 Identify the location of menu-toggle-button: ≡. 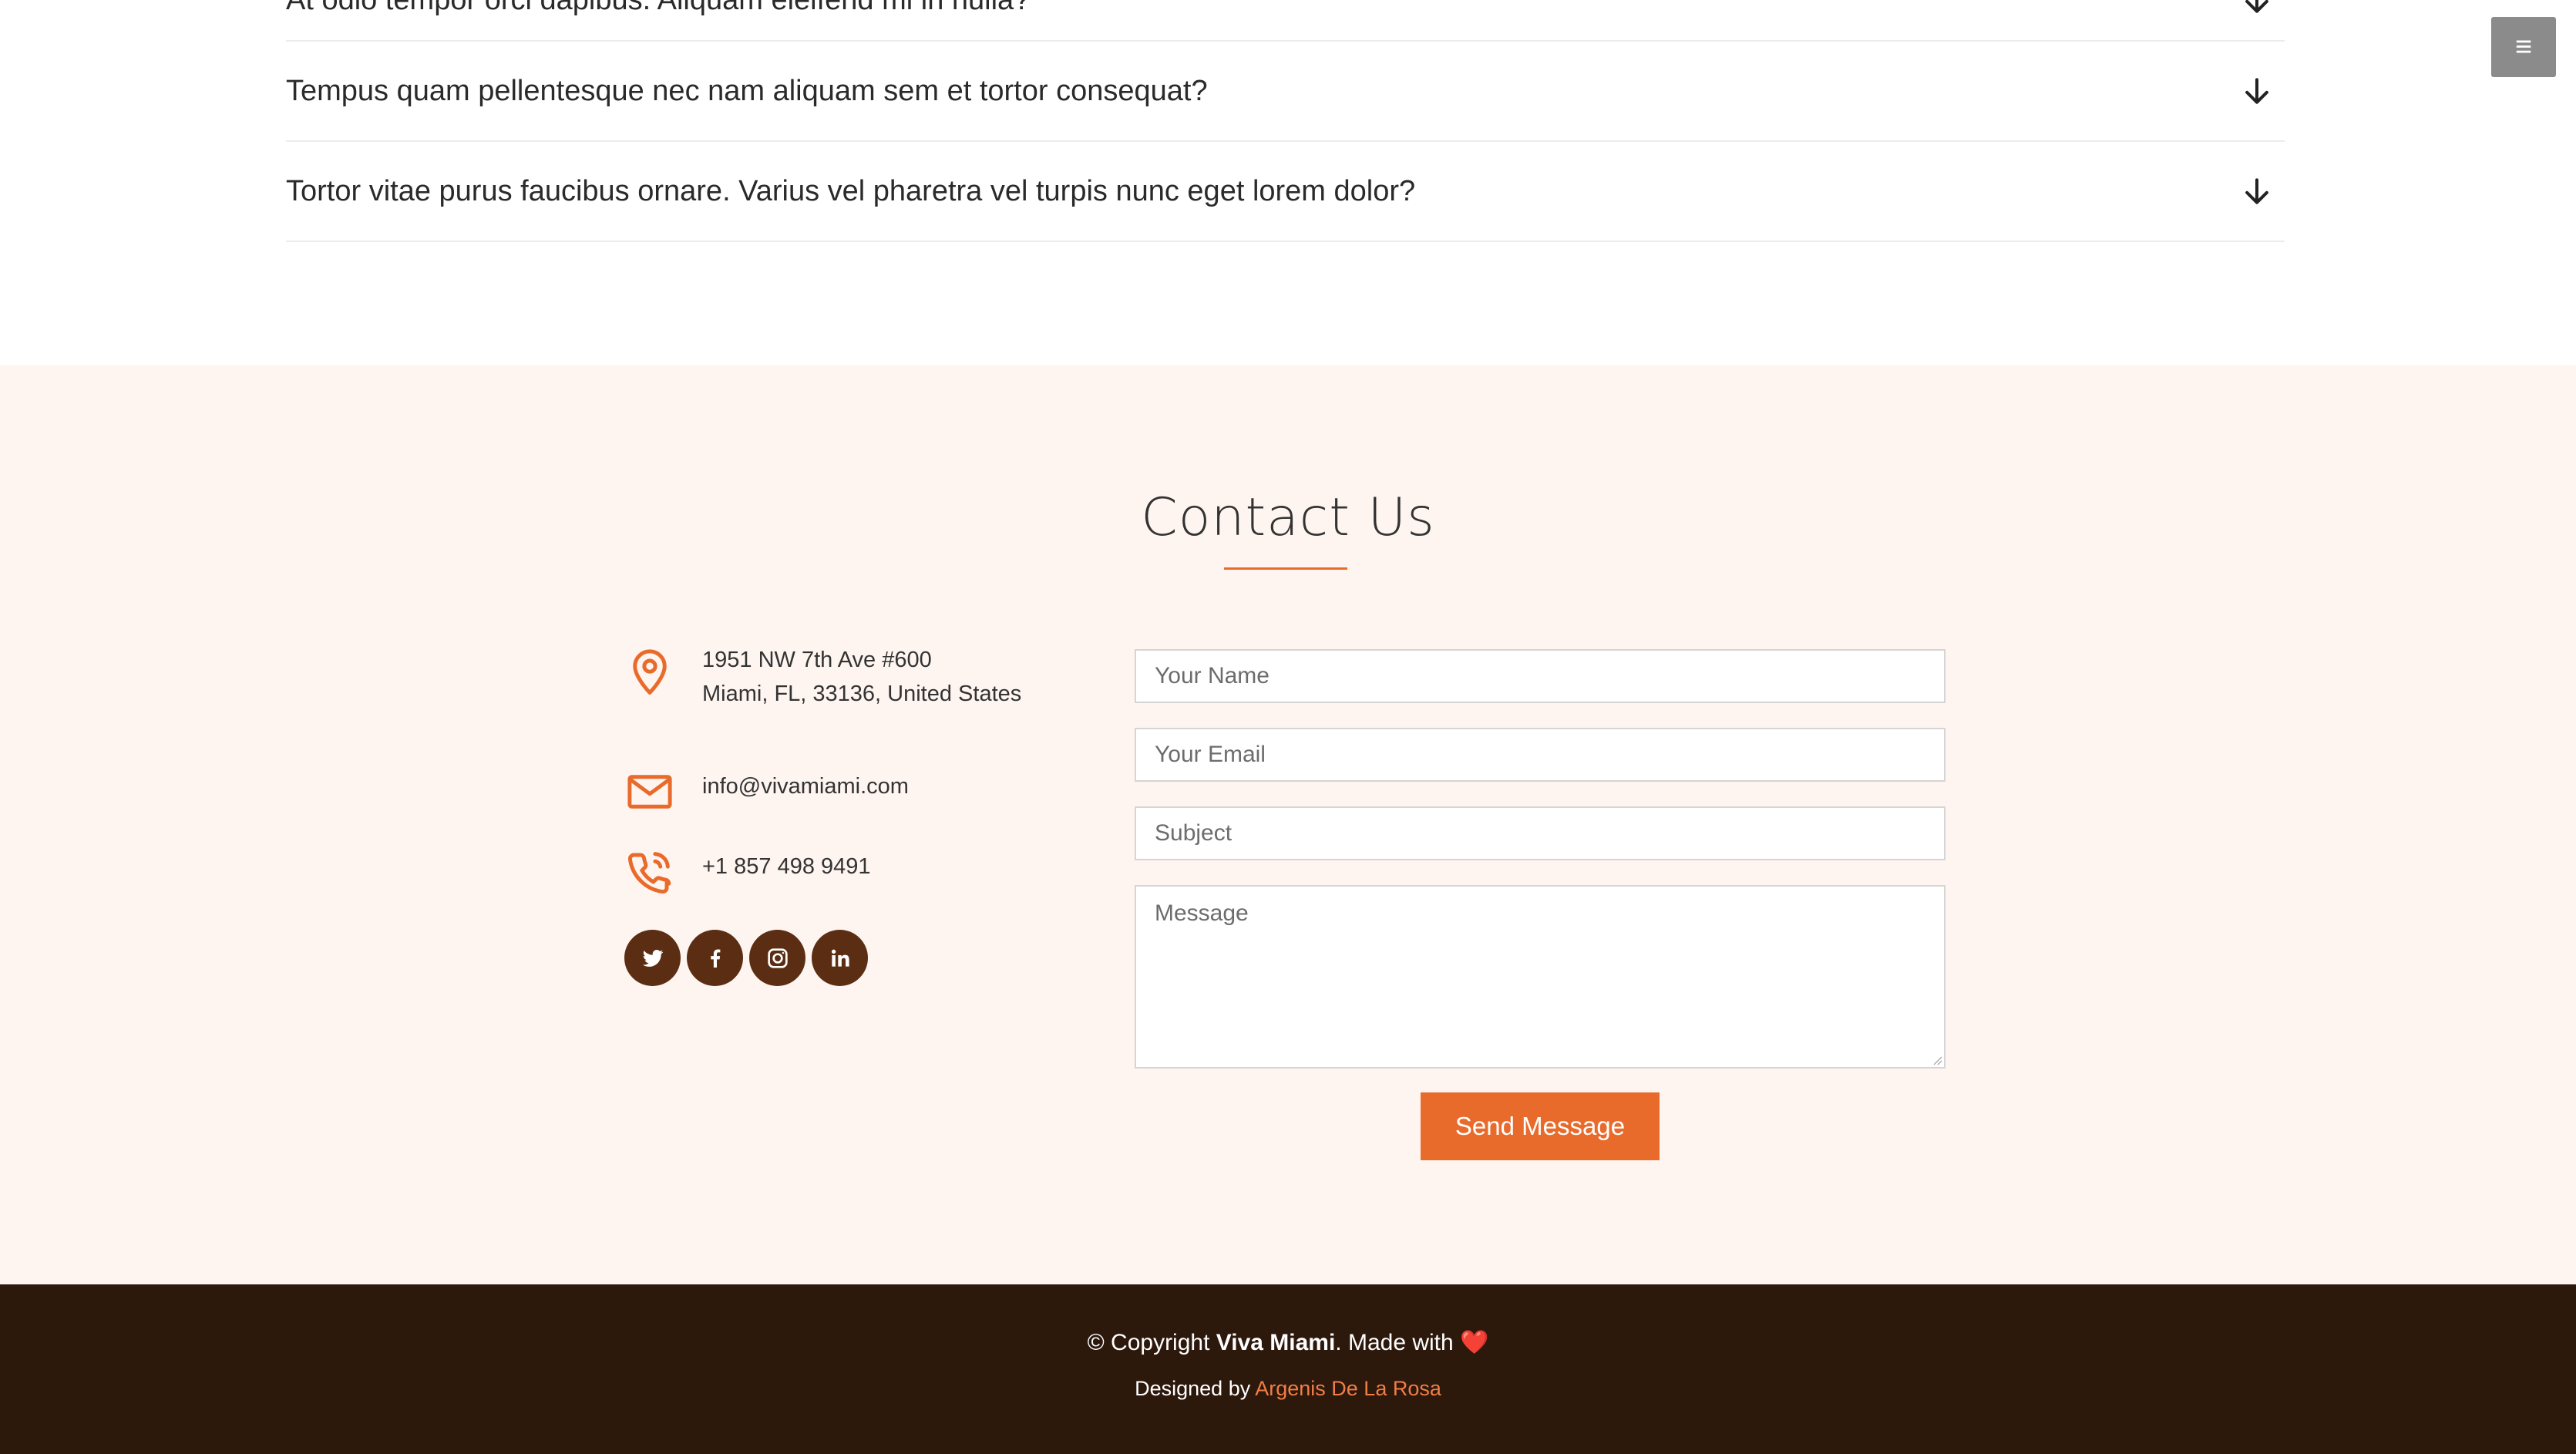
(2523, 47).